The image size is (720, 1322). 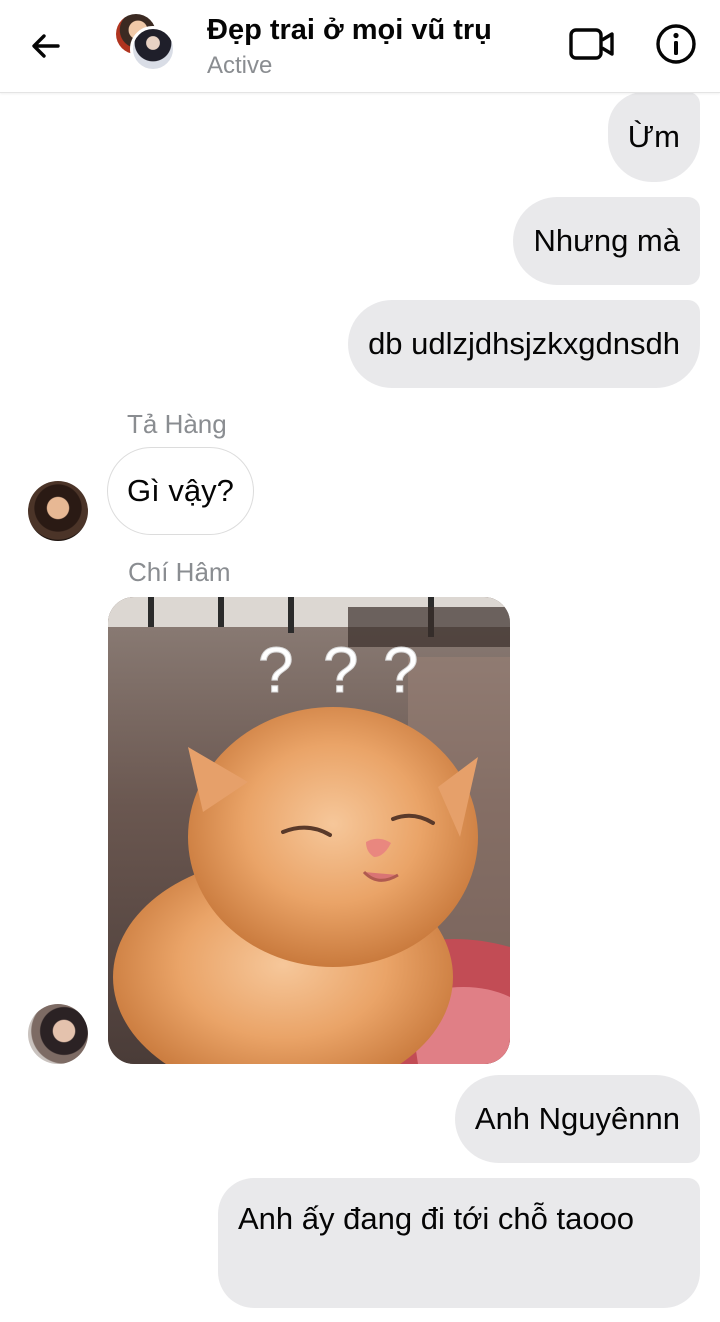 I want to click on message-bubble-outgoing: Nhưng mà, so click(x=606, y=241).